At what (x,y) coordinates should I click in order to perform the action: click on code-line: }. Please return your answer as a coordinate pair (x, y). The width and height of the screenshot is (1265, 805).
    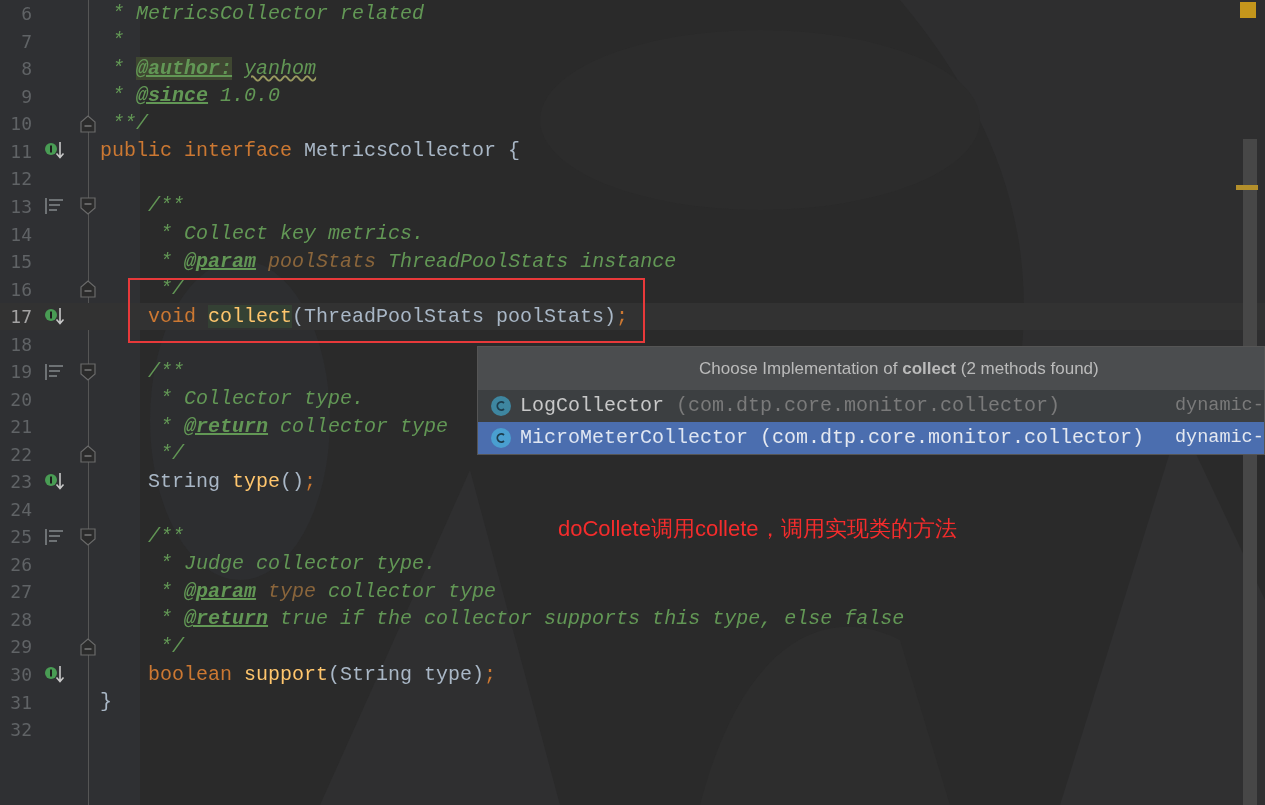
    Looking at the image, I should click on (106, 702).